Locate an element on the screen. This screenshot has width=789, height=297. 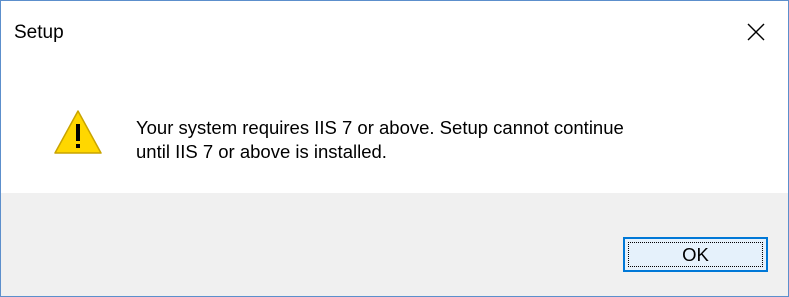
close-icon is located at coordinates (756, 32).